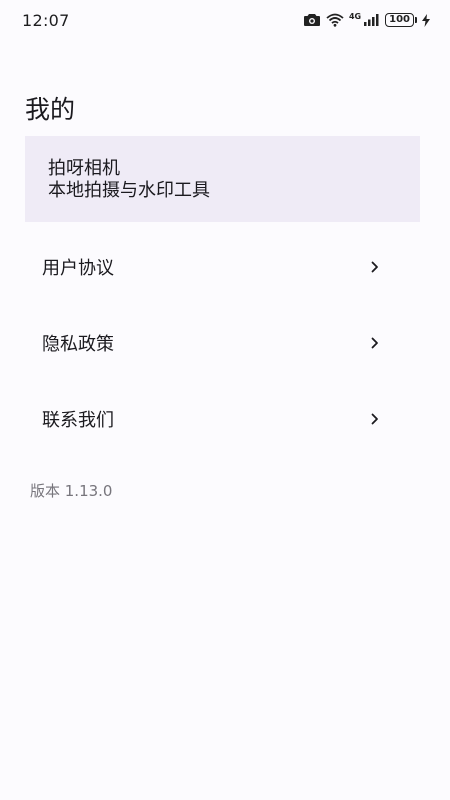 Image resolution: width=450 pixels, height=800 pixels. I want to click on app-name: 拍呀相机, so click(84, 168).